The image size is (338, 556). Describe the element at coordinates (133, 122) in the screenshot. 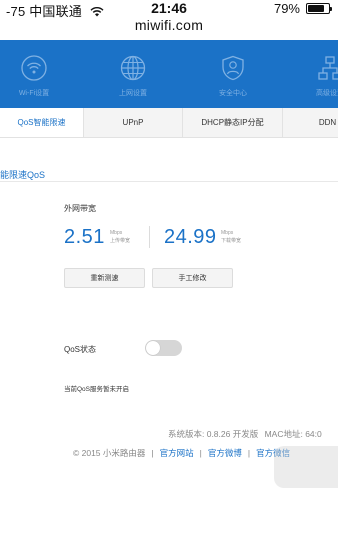

I see `tab-upnp: UPnP` at that location.